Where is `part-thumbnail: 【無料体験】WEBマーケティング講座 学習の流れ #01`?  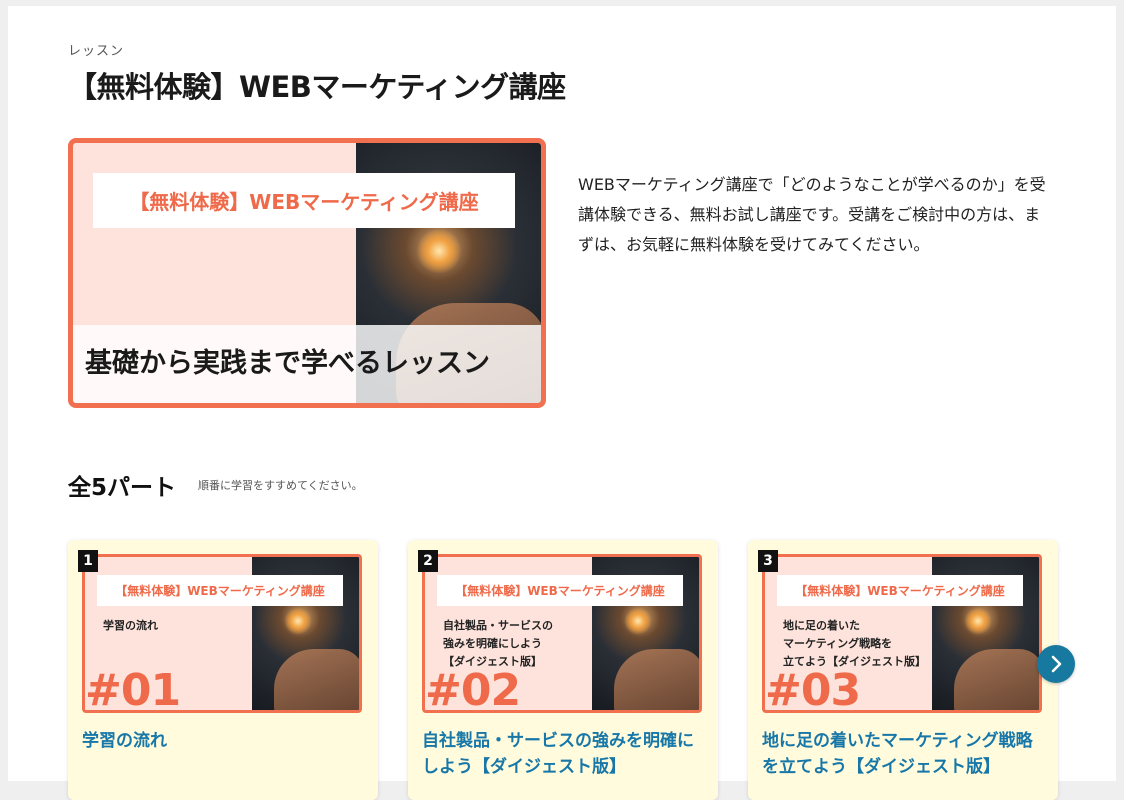 part-thumbnail: 【無料体験】WEBマーケティング講座 学習の流れ #01 is located at coordinates (222, 633).